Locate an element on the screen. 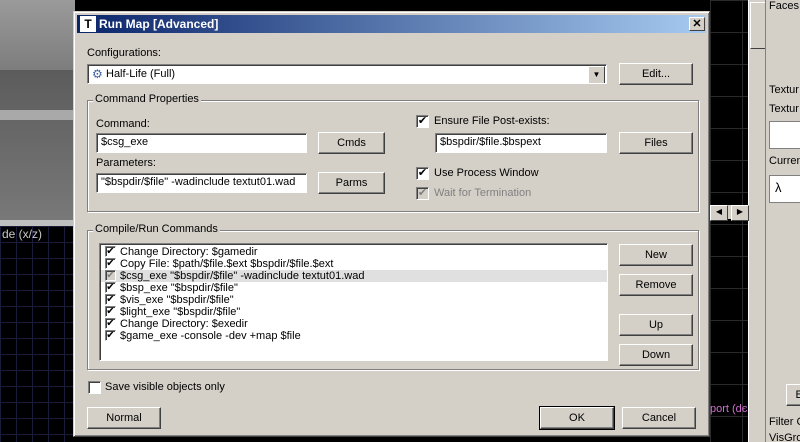 The image size is (800, 442). command-field: $csg_exe is located at coordinates (201, 143).